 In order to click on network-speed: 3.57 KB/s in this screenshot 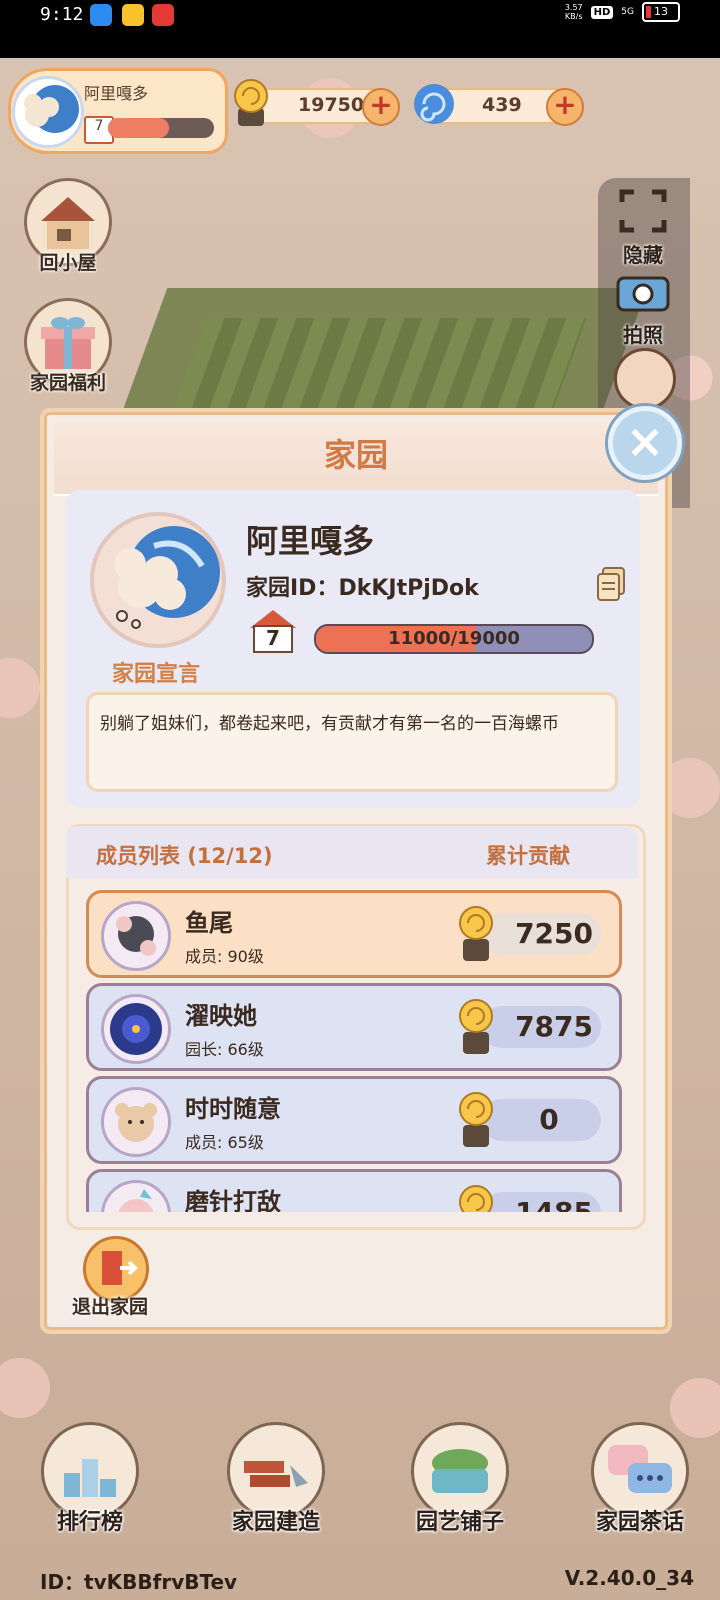, I will do `click(573, 12)`.